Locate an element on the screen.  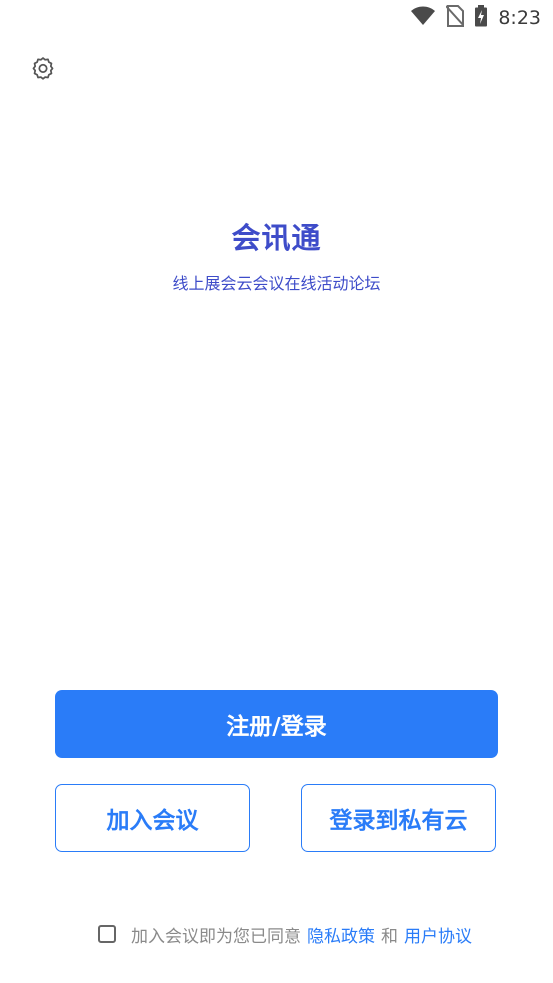
gear-icon is located at coordinates (43, 70).